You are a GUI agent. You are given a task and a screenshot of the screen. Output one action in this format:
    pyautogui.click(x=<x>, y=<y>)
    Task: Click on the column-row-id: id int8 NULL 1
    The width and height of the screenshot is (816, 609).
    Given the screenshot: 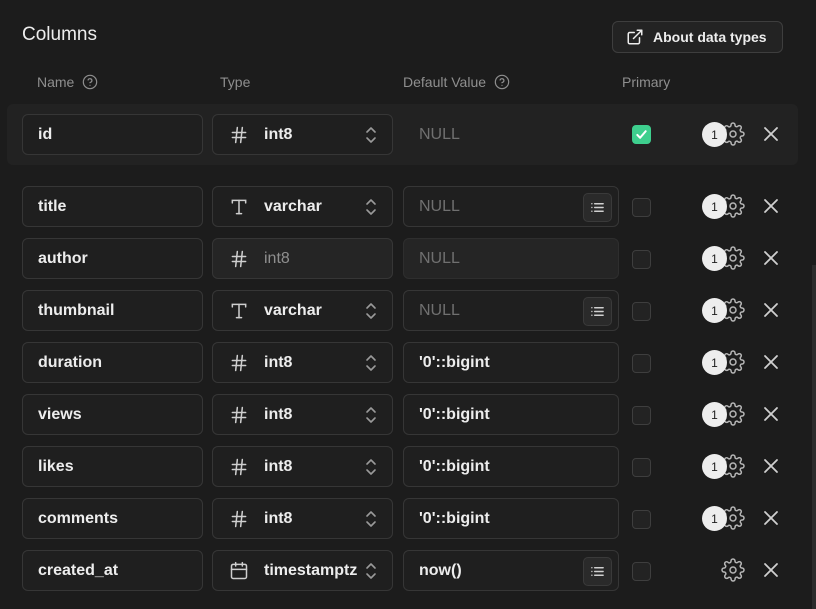 What is the action you would take?
    pyautogui.click(x=408, y=135)
    